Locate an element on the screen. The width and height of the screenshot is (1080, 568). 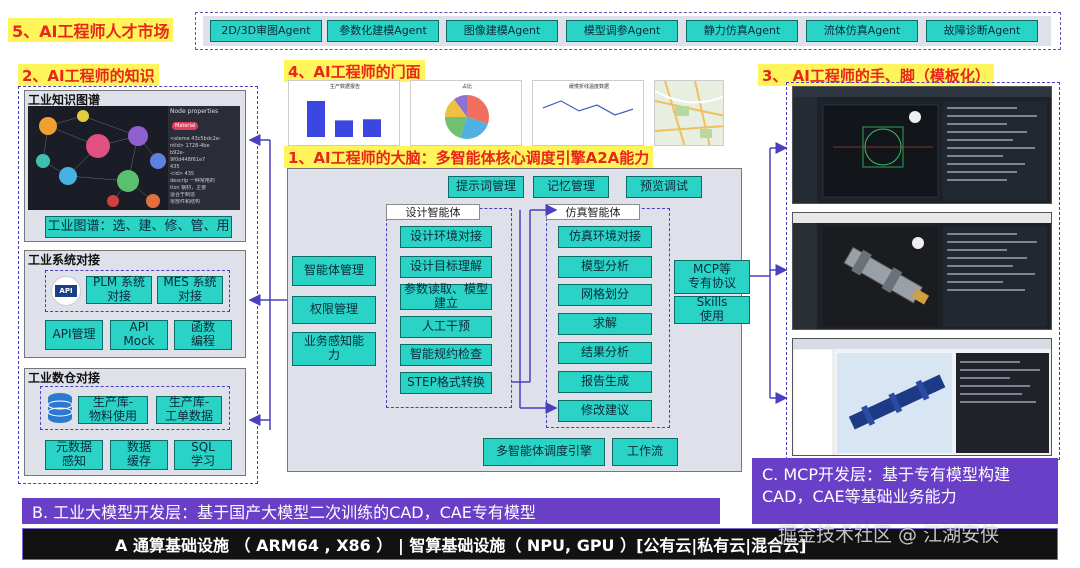
skills-button: Skills 使用 is located at coordinates (712, 309).